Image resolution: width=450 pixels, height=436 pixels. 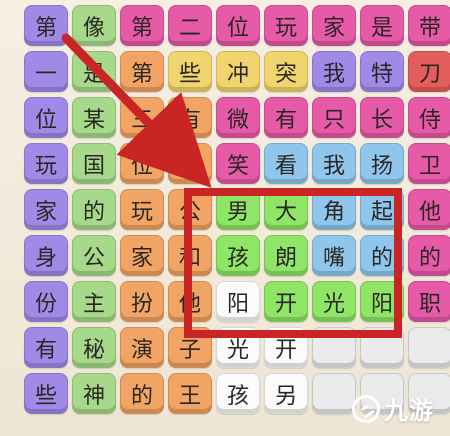 I want to click on watermark-text: 九游, so click(x=409, y=411).